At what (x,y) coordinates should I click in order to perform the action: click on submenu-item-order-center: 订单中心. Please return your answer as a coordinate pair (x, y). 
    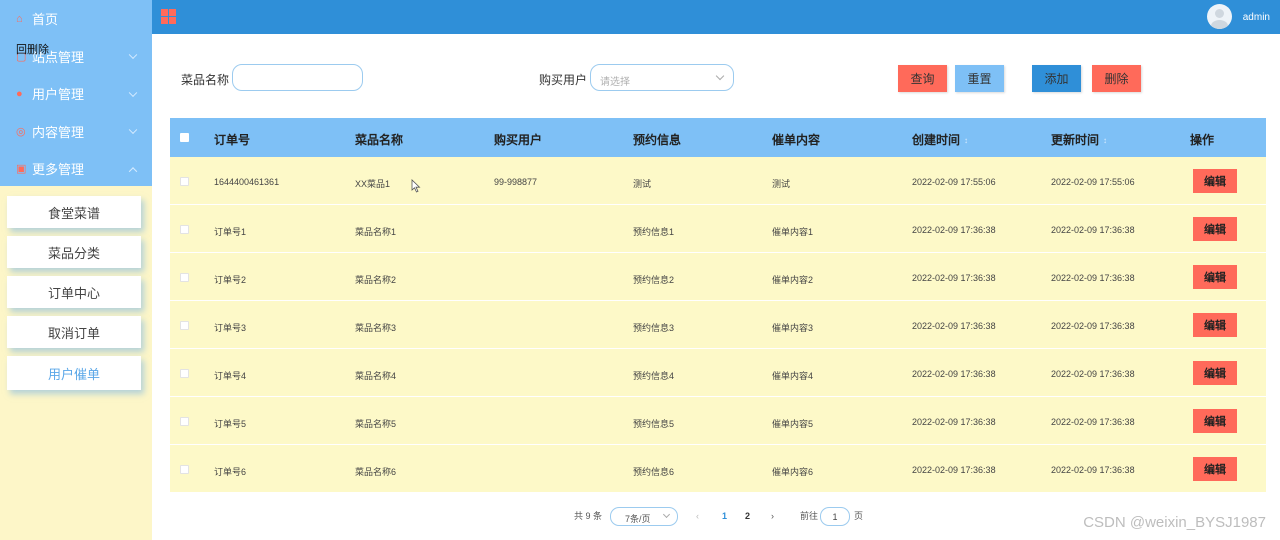
    Looking at the image, I should click on (74, 292).